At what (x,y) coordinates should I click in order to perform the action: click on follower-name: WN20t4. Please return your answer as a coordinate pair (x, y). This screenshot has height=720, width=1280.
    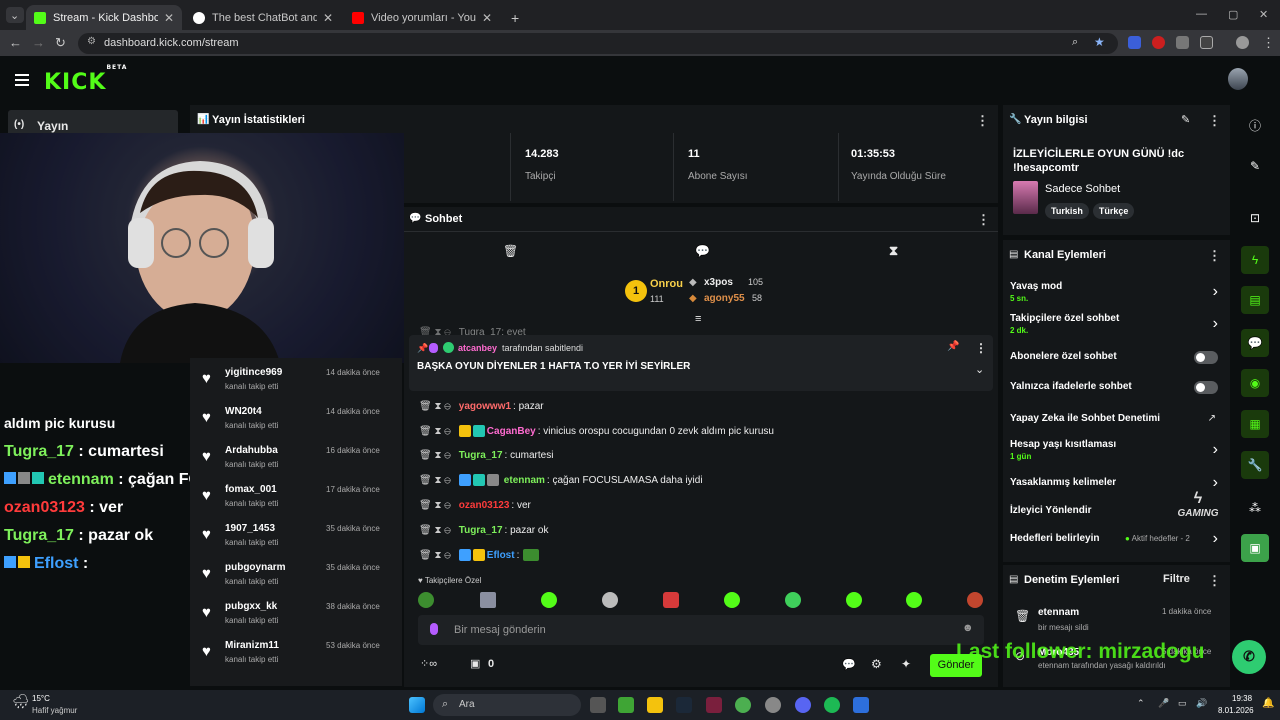
    Looking at the image, I should click on (243, 411).